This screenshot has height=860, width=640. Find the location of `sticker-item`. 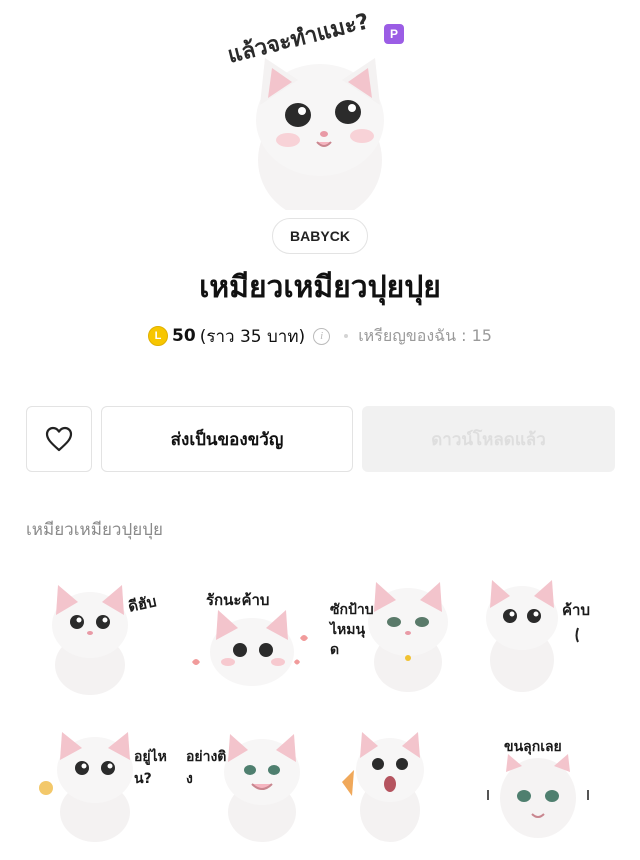

sticker-item is located at coordinates (405, 790).